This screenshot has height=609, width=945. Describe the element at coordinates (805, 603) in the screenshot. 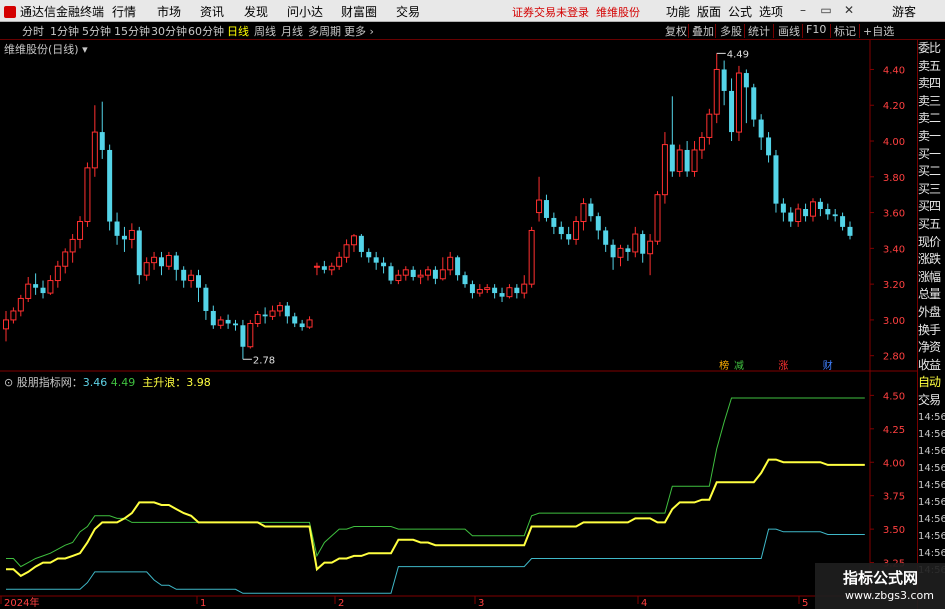

I see `time-tick-label: 5` at that location.